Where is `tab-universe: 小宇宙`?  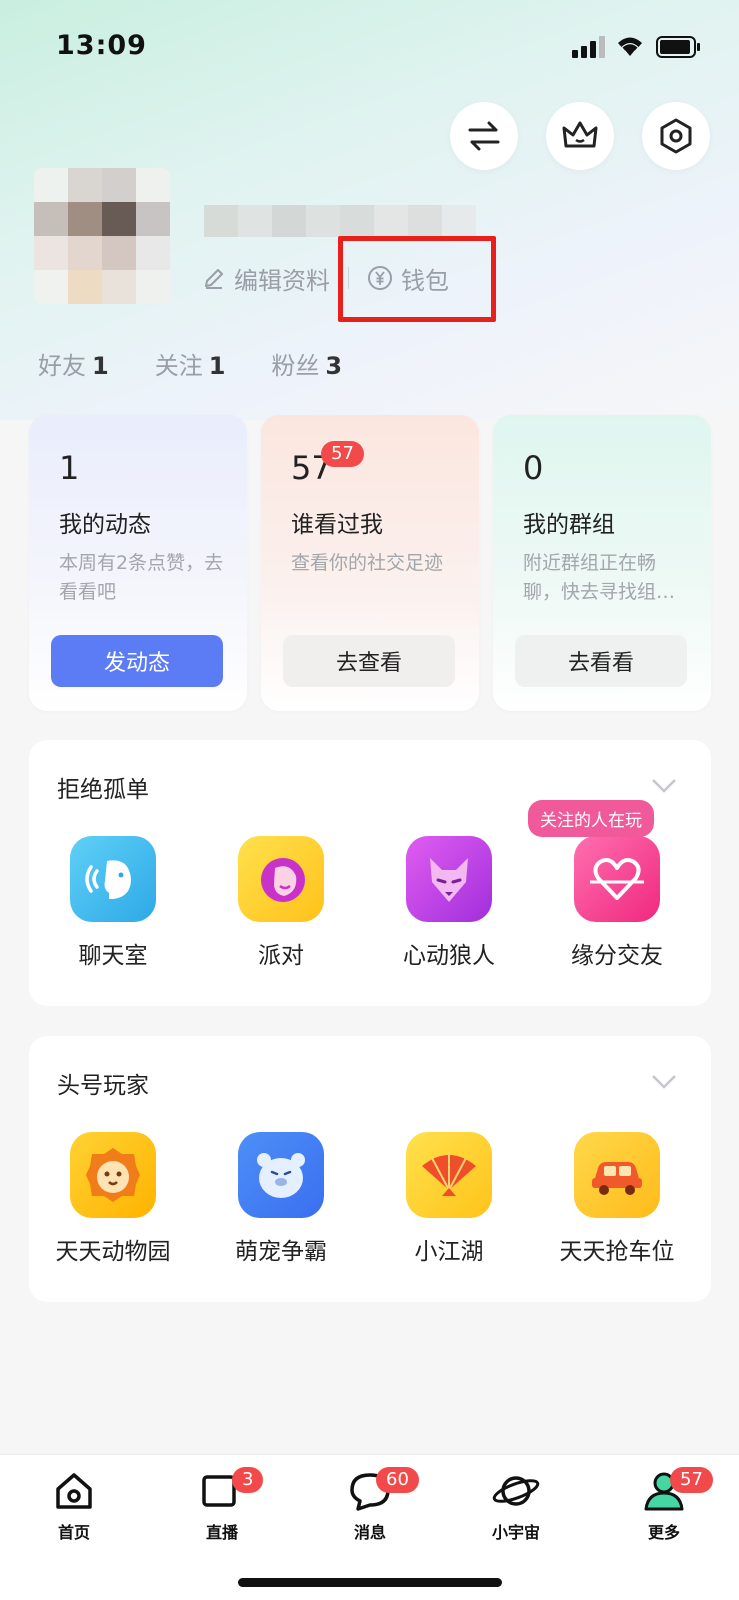
tab-universe: 小宇宙 is located at coordinates (516, 1506).